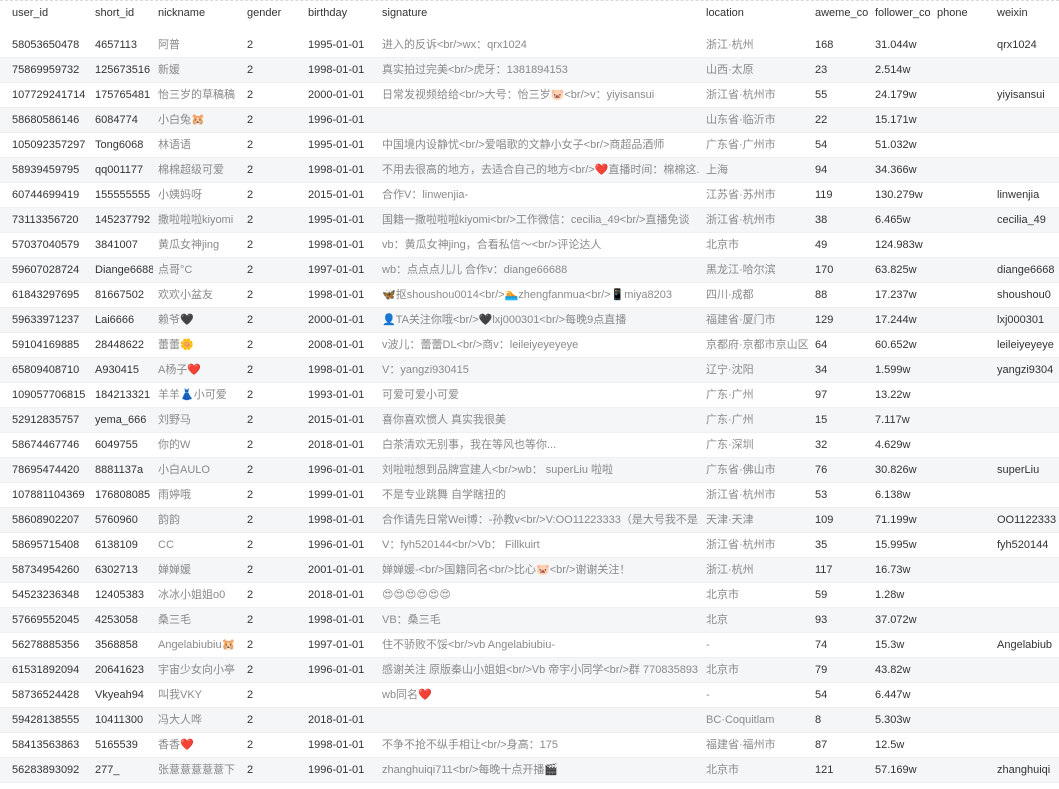 This screenshot has height=789, width=1059. Describe the element at coordinates (49, 395) in the screenshot. I see `cell-user-id: 109057706815` at that location.